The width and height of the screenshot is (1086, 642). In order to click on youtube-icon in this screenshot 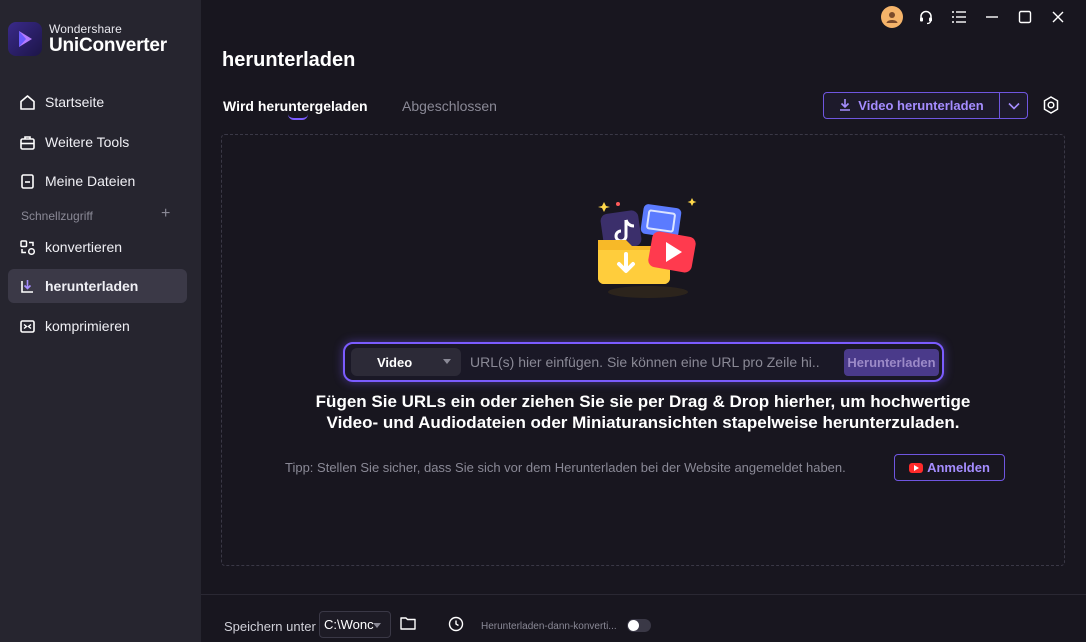, I will do `click(916, 467)`.